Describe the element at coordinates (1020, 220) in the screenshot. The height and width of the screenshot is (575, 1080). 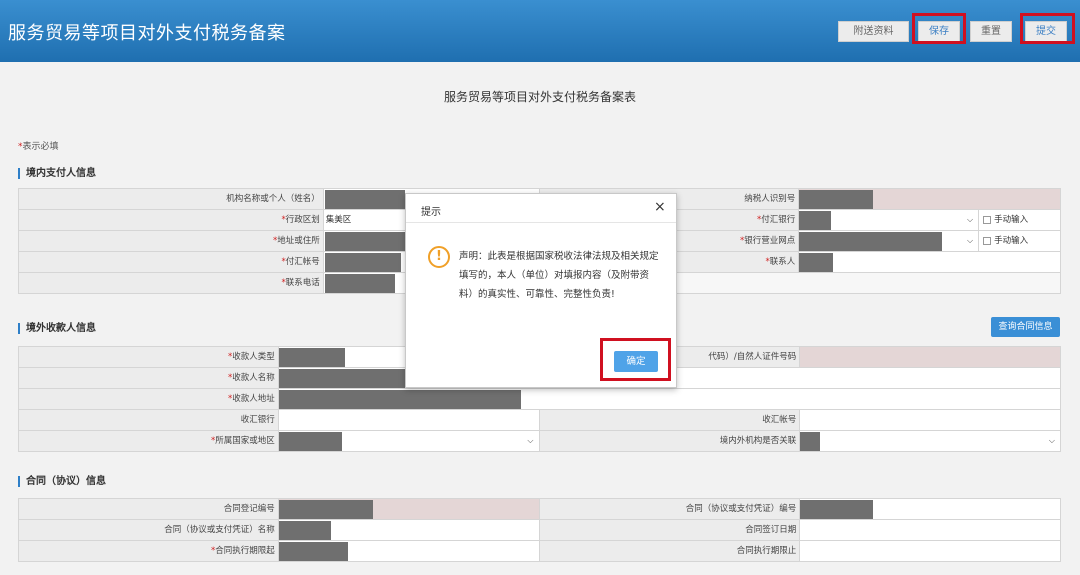
I see `pay-bank-manual-checkbox: 手动输入` at that location.